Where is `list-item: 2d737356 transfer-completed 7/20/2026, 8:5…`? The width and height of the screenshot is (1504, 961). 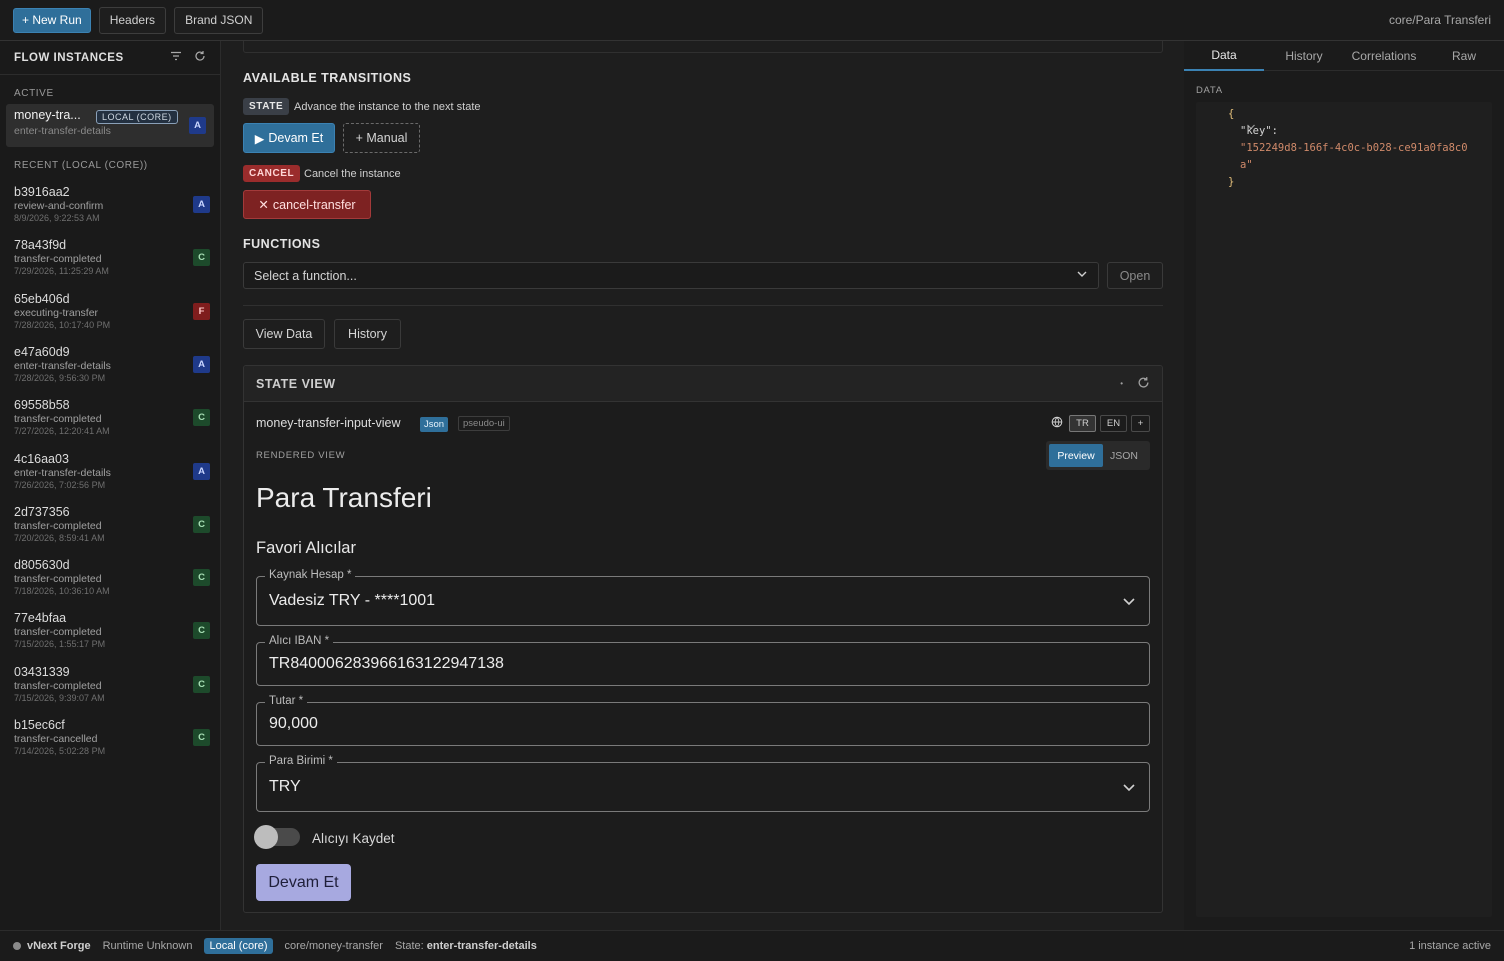 list-item: 2d737356 transfer-completed 7/20/2026, 8:5… is located at coordinates (114, 527).